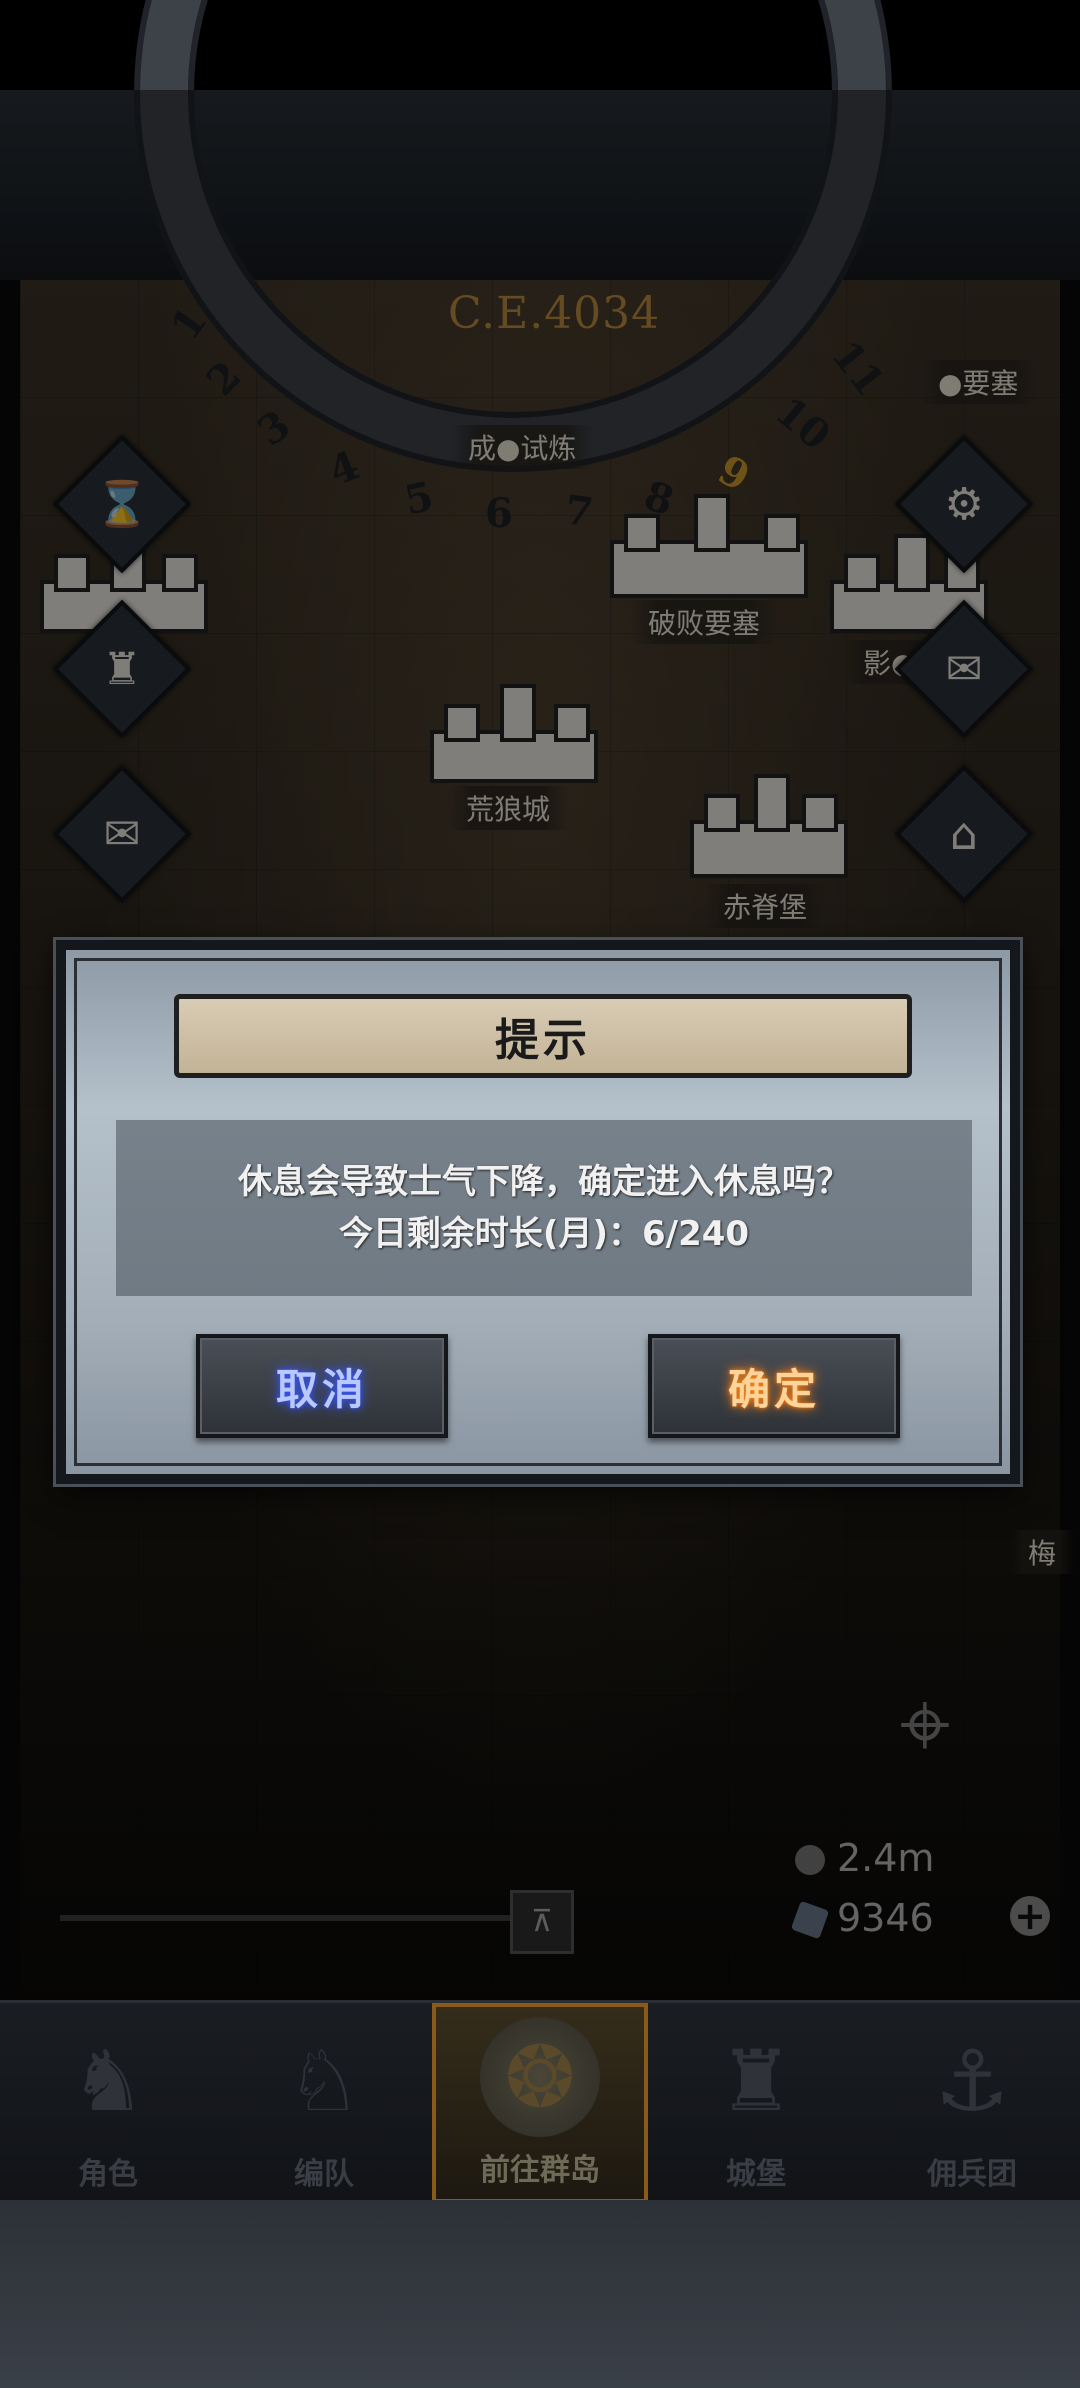 This screenshot has width=1080, height=2388. I want to click on nav-item-castle: ♜ 城堡, so click(756, 2103).